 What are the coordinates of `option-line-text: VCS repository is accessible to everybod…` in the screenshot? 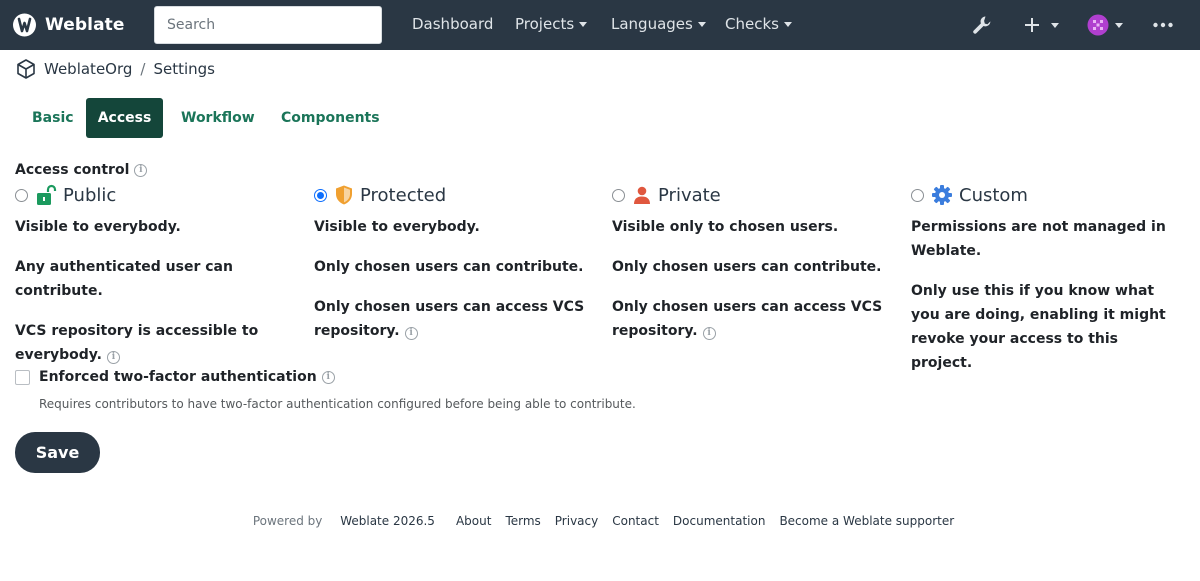 It's located at (137, 343).